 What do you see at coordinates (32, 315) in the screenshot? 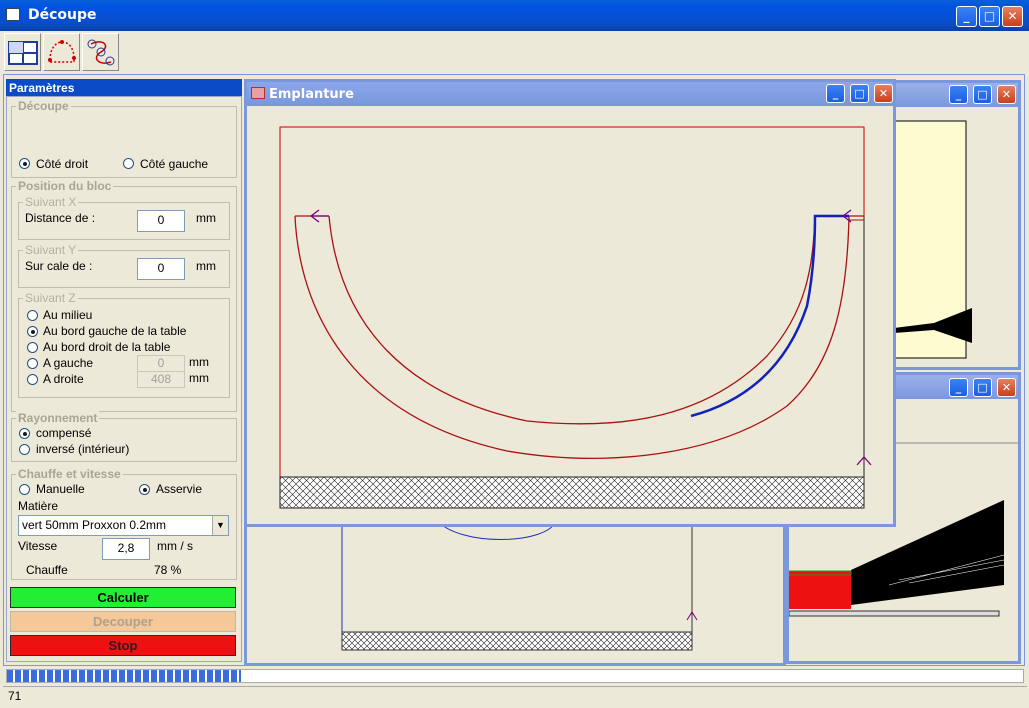
I see `radio-au-milieu` at bounding box center [32, 315].